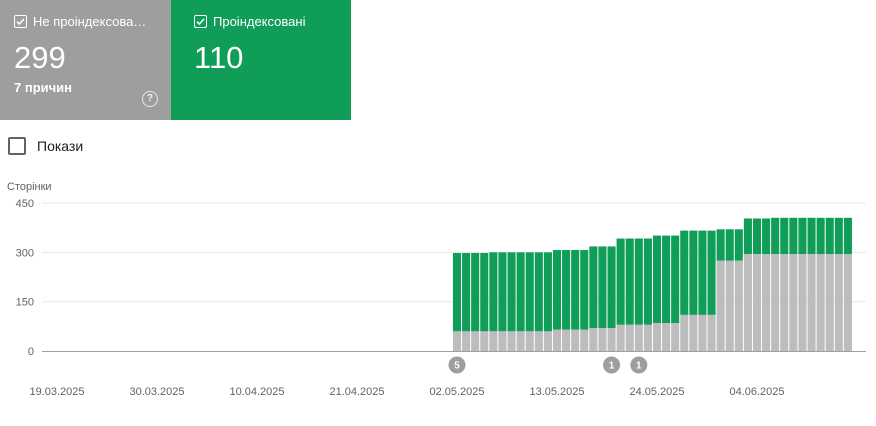 The height and width of the screenshot is (426, 876). Describe the element at coordinates (156, 392) in the screenshot. I see `x-tick-label: 30.03.2025` at that location.